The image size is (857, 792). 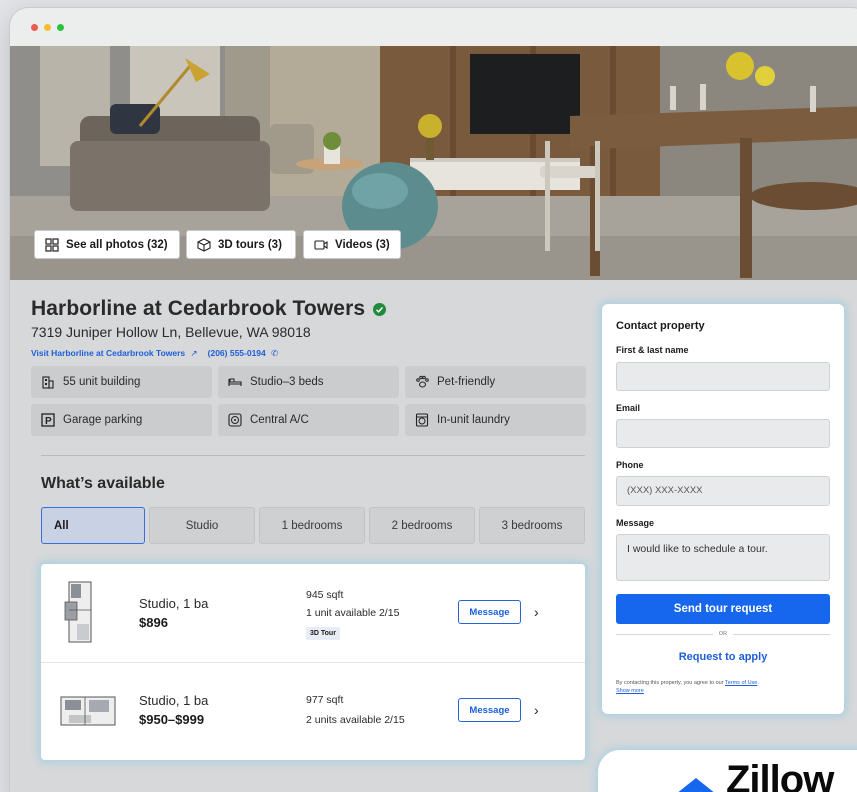 I want to click on 3d-tour-badge: 3D Tour, so click(x=323, y=633).